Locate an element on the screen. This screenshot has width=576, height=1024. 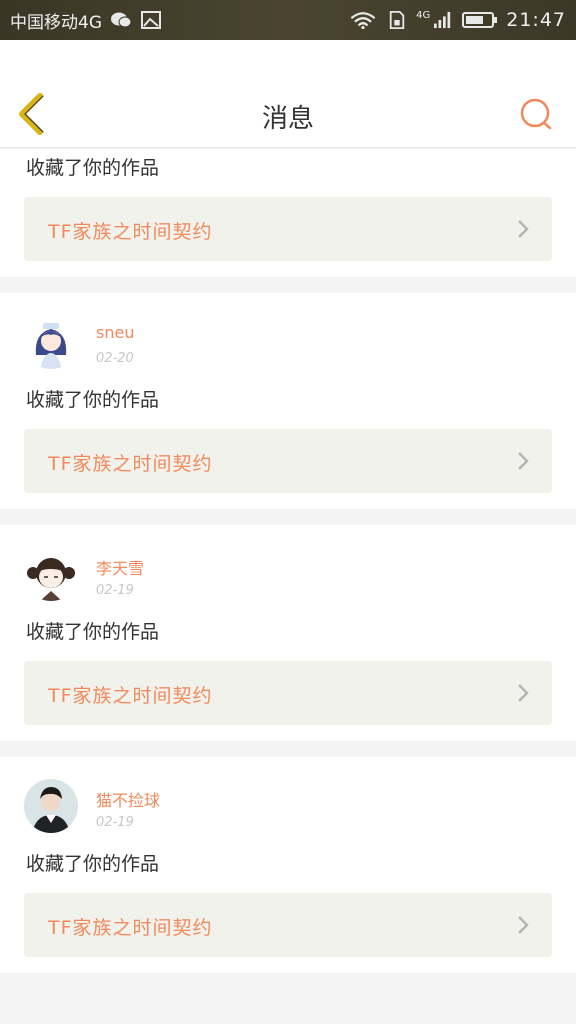
message-card: 收藏了你的作品 TF家族之时间契约 is located at coordinates (288, 213).